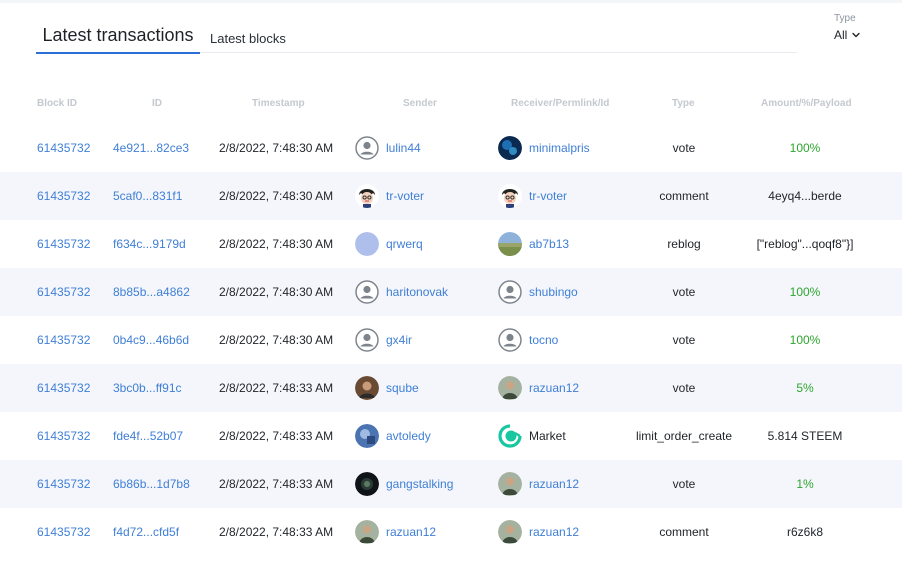  What do you see at coordinates (411, 532) in the screenshot?
I see `sender-link: razuan12` at bounding box center [411, 532].